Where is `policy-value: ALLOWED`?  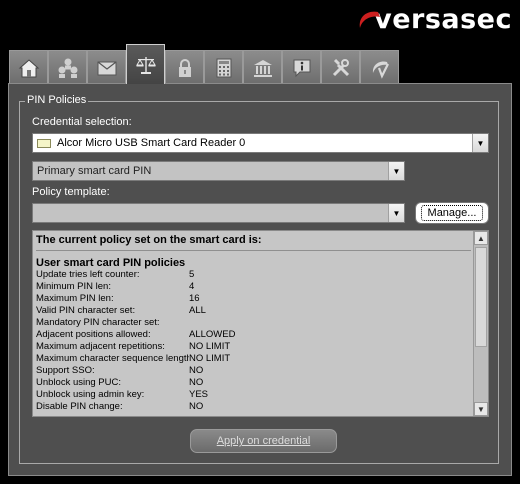 policy-value: ALLOWED is located at coordinates (212, 334).